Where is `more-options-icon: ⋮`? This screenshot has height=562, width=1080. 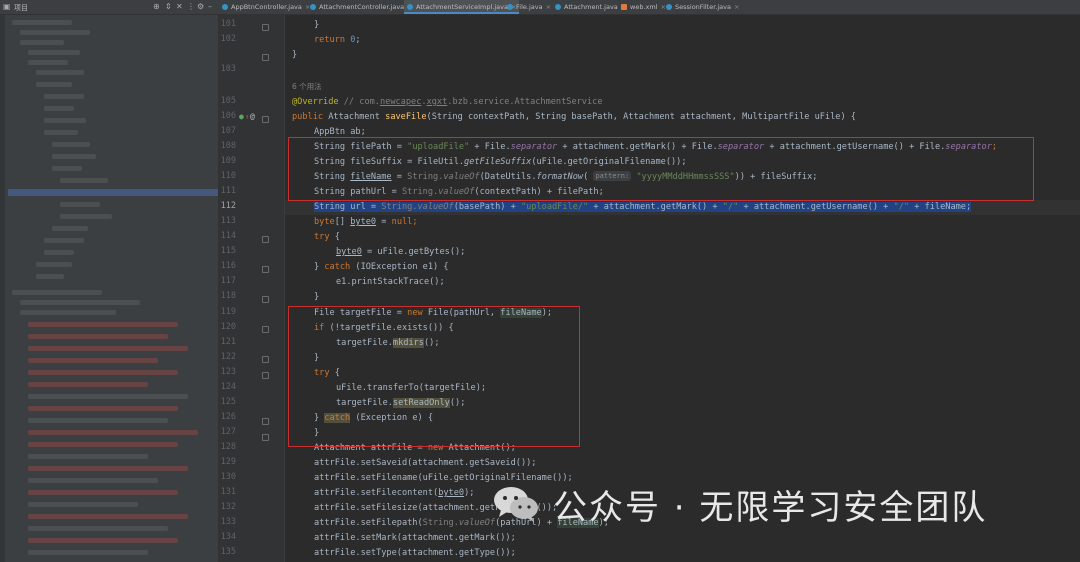
more-options-icon: ⋮ is located at coordinates (191, 7).